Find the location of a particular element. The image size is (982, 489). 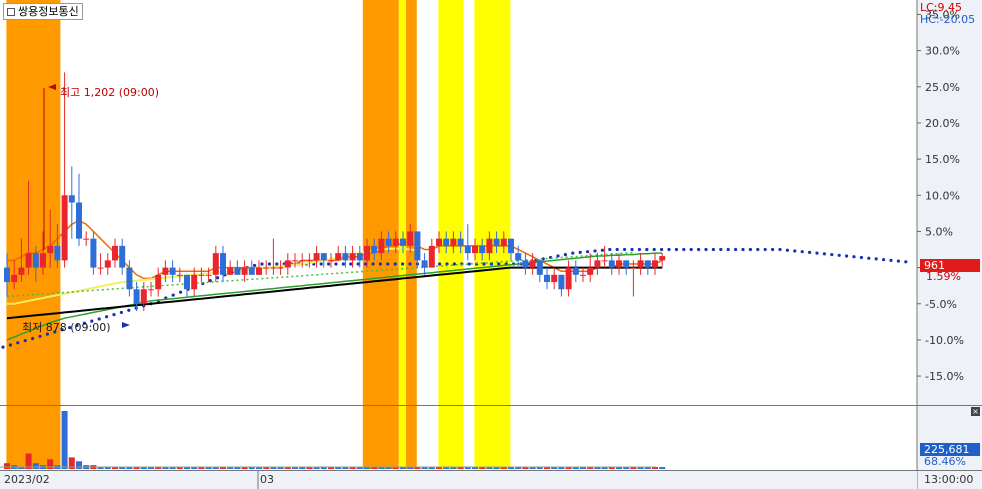

price-change: 1.59% is located at coordinates (943, 276).